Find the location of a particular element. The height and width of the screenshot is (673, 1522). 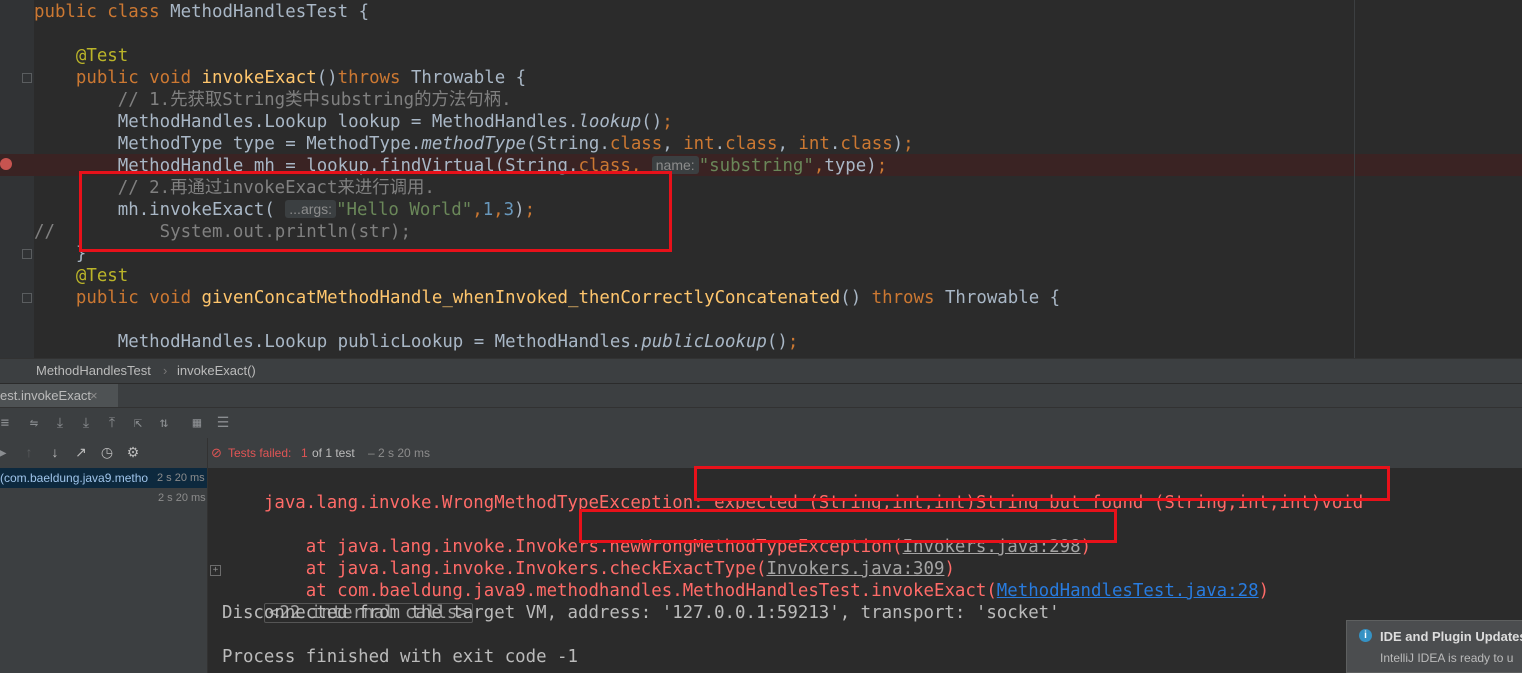

expand-icon: ▸ is located at coordinates (6, 452).